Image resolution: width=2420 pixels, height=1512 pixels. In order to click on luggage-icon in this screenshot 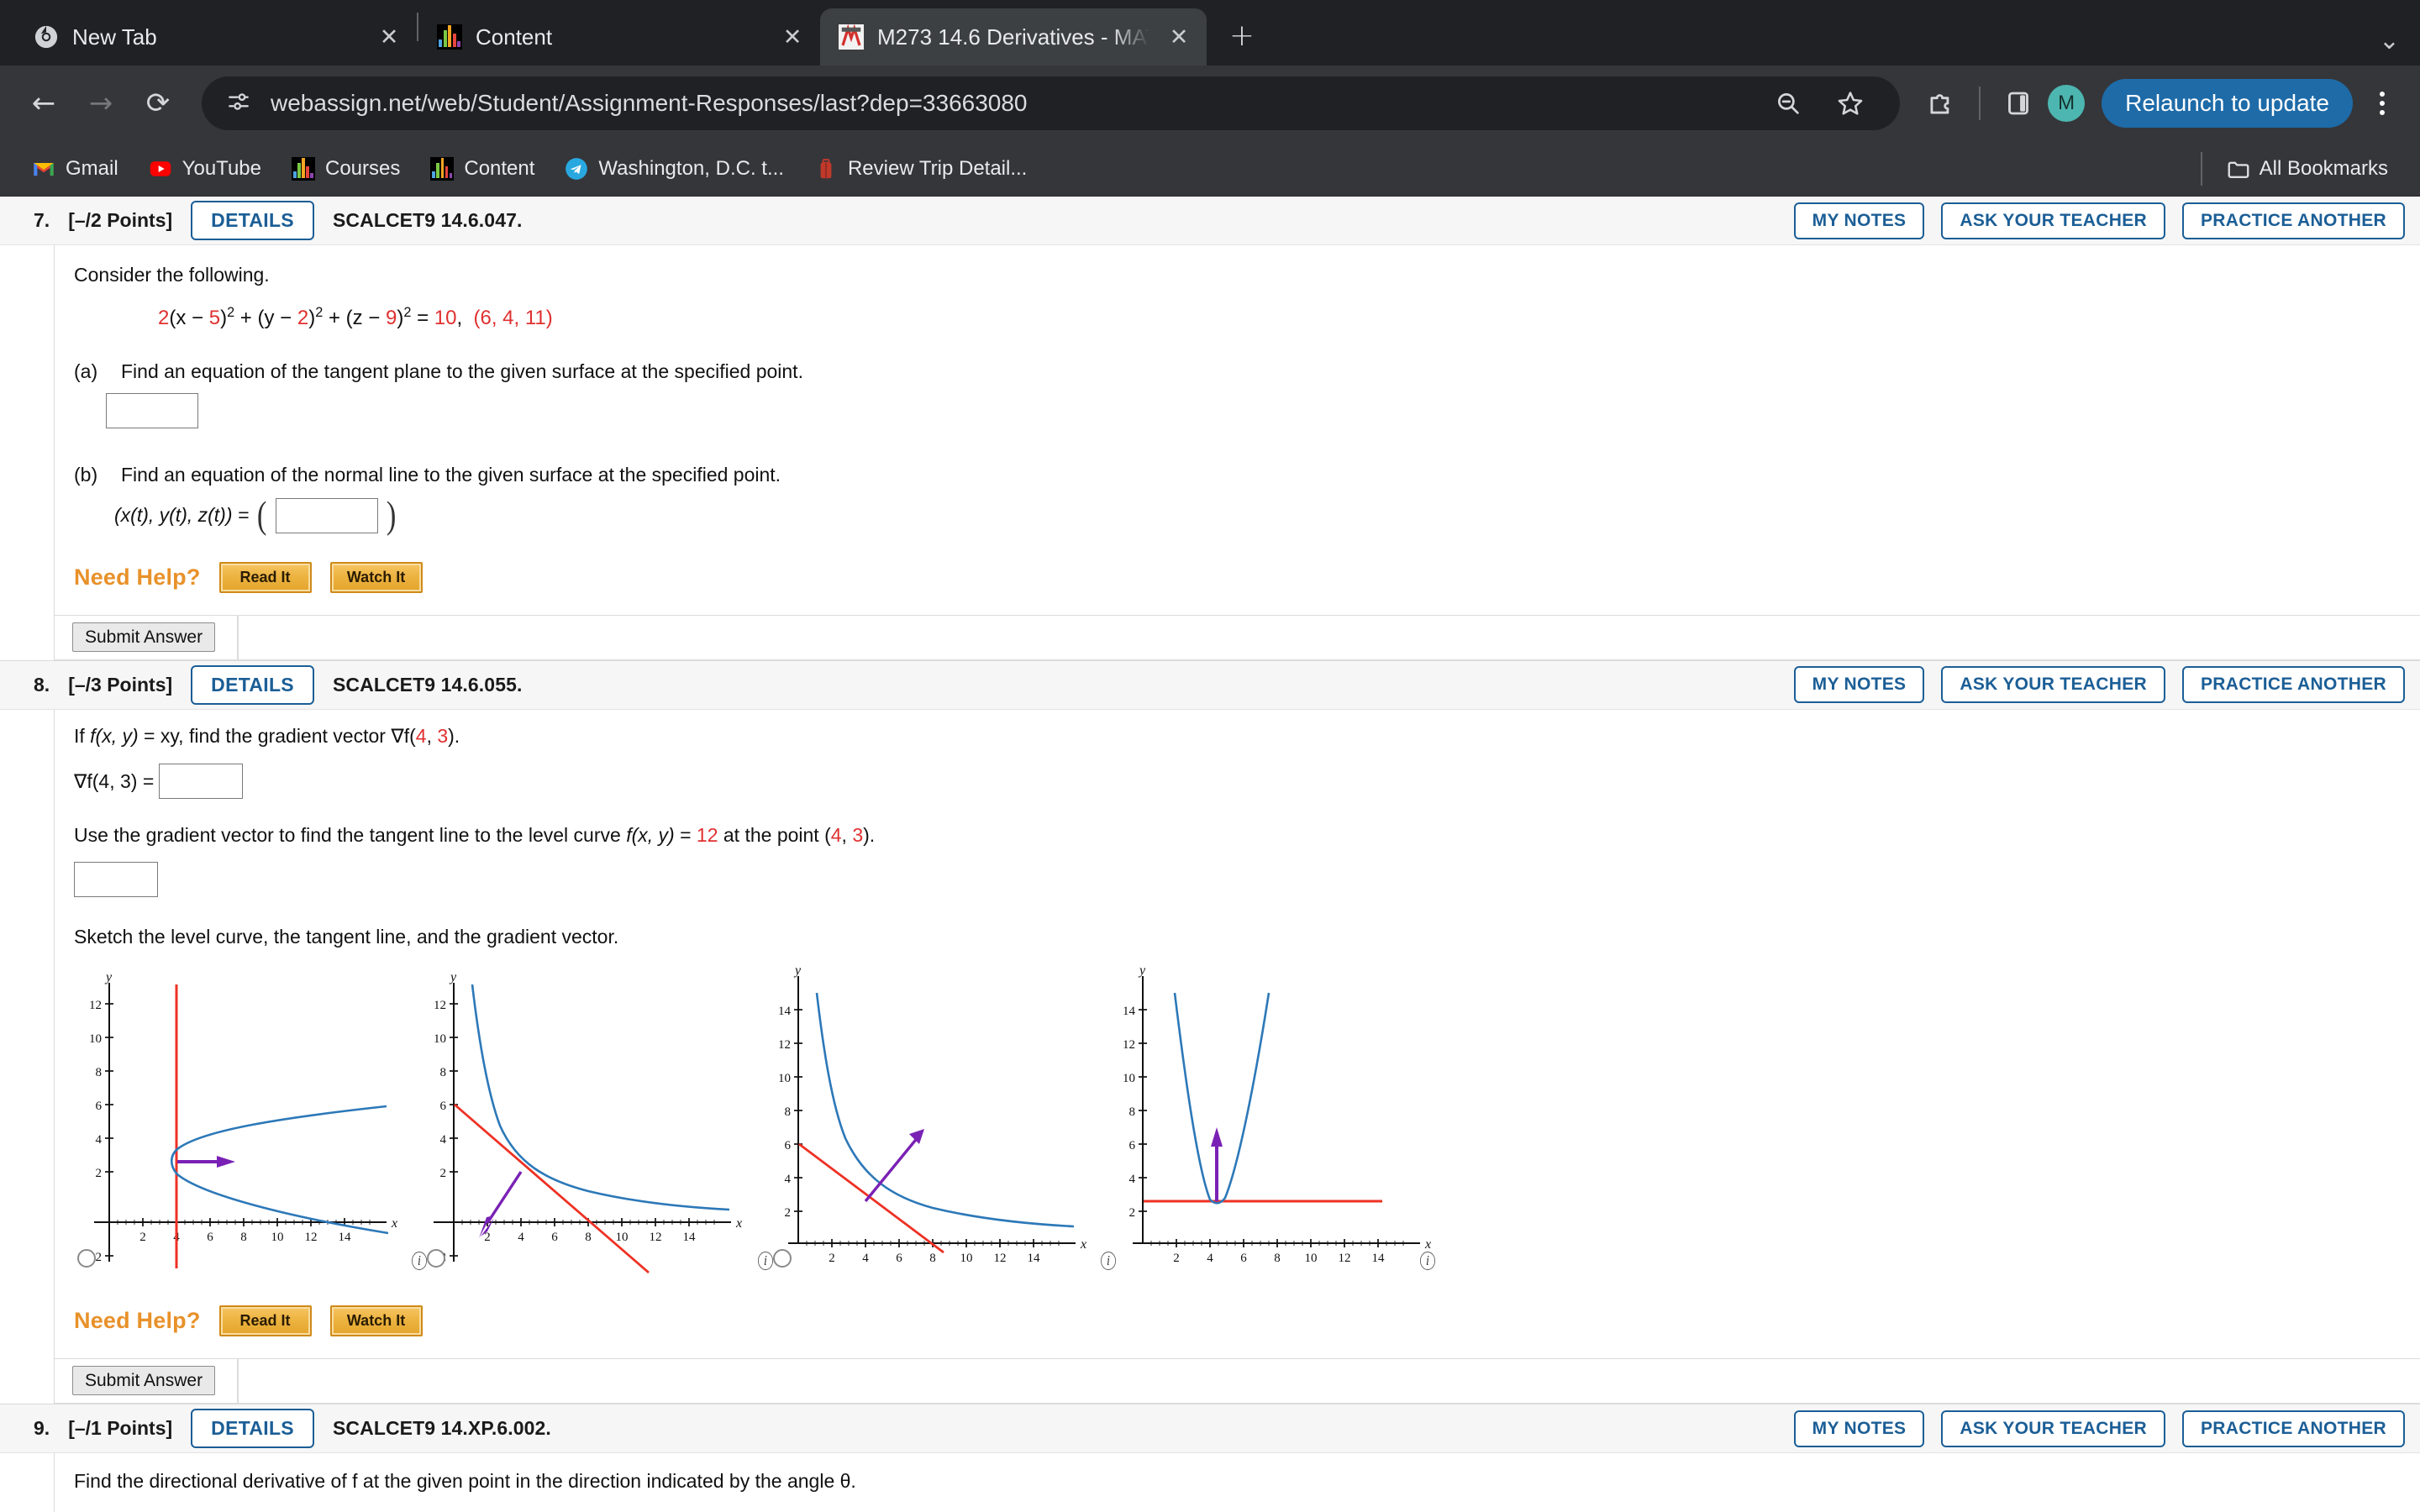, I will do `click(826, 169)`.